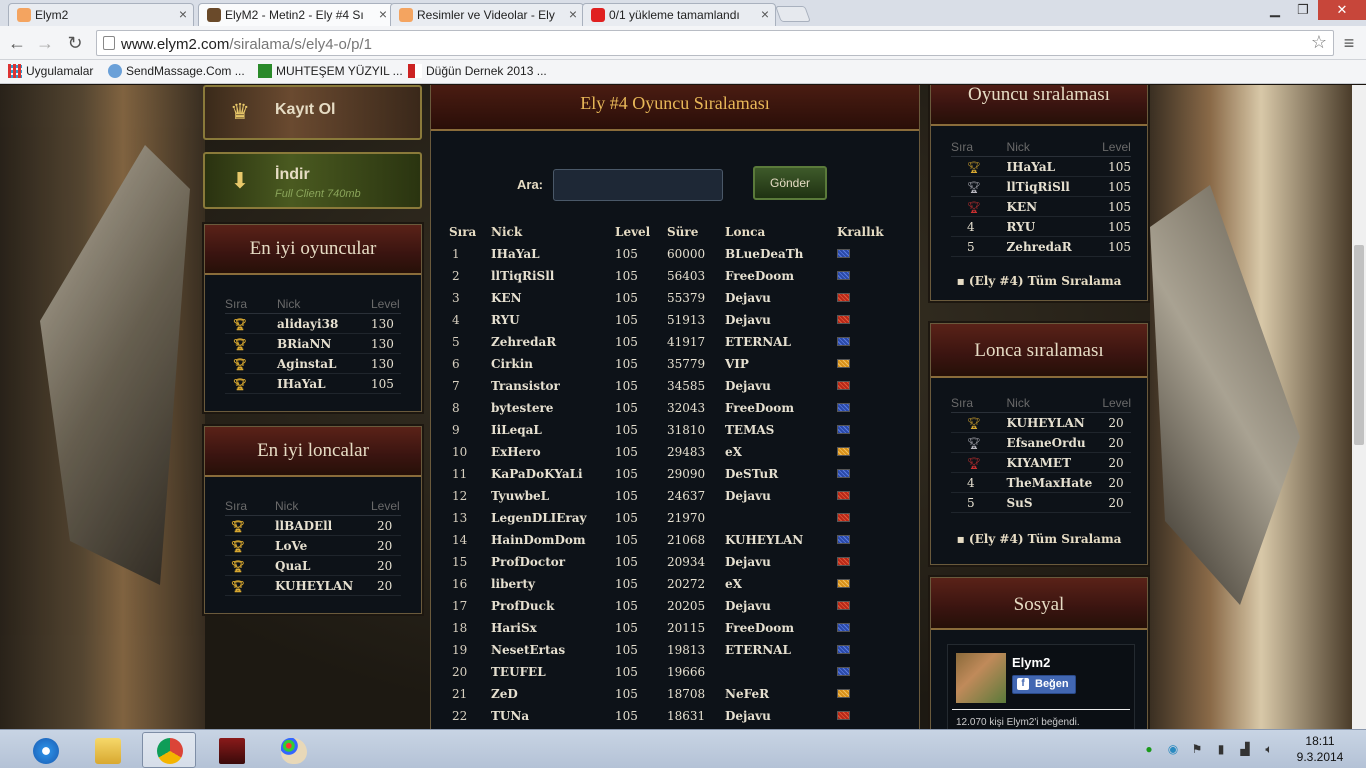 The image size is (1366, 768). I want to click on time-cell: 19813, so click(686, 650).